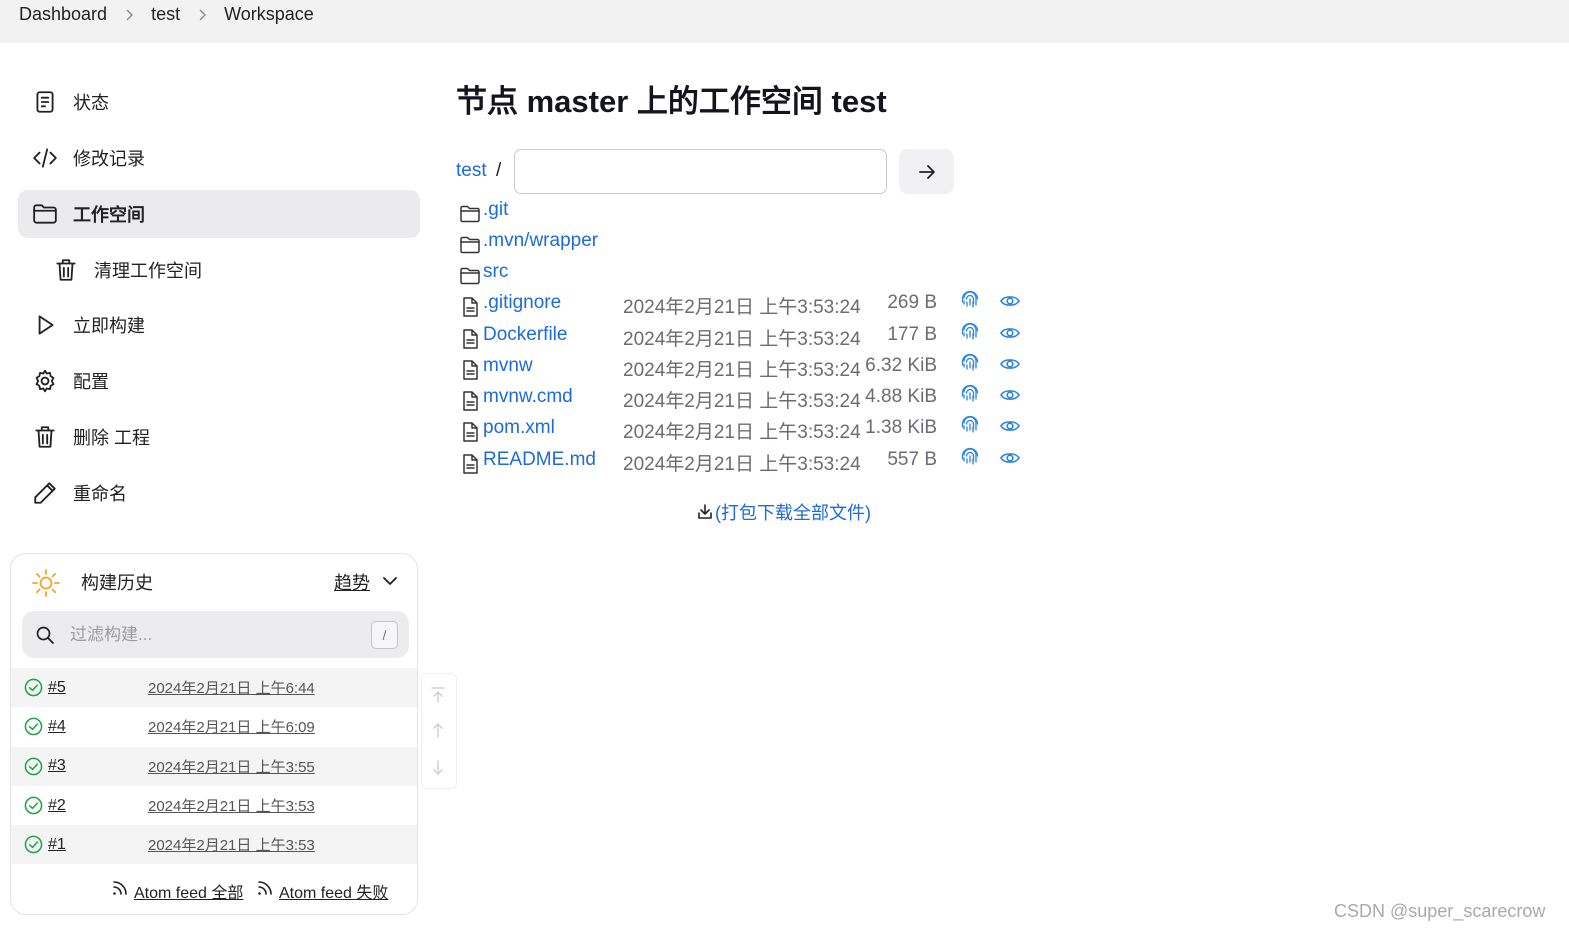 The height and width of the screenshot is (932, 1569). What do you see at coordinates (759, 275) in the screenshot?
I see `folder-row: src` at bounding box center [759, 275].